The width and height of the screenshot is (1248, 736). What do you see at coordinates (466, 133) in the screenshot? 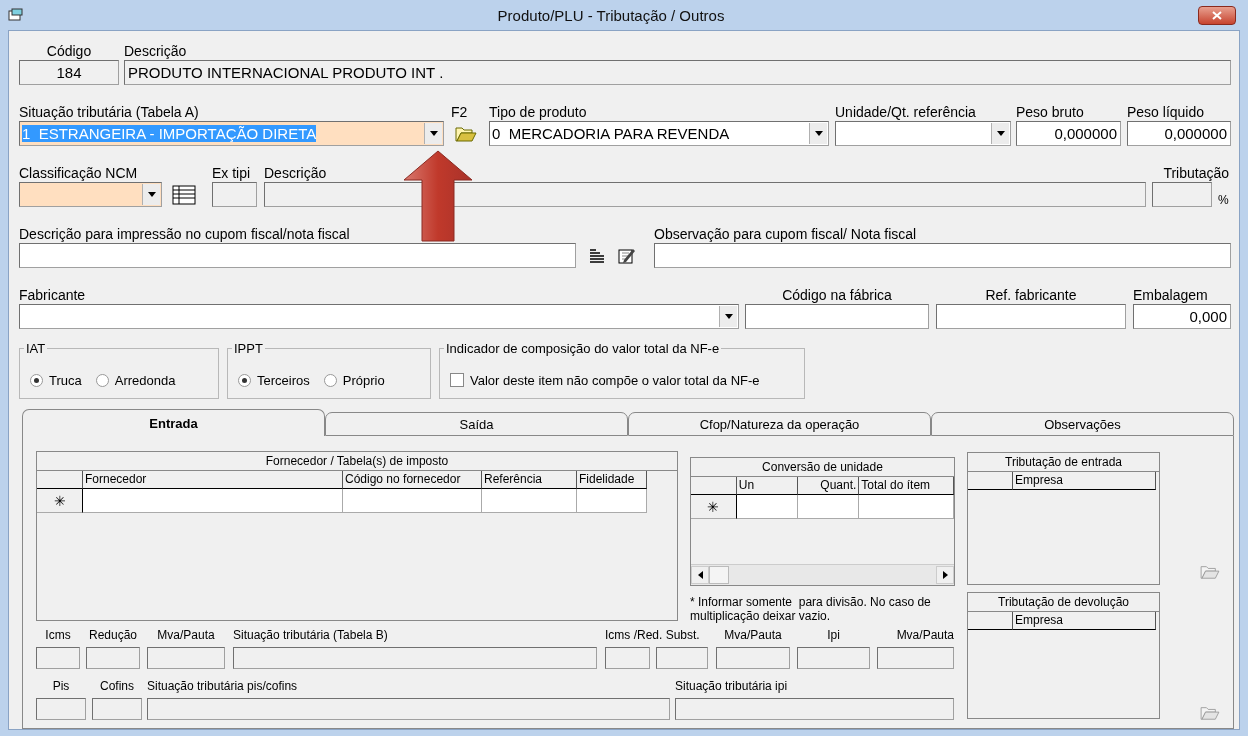
I see `folder-icon` at bounding box center [466, 133].